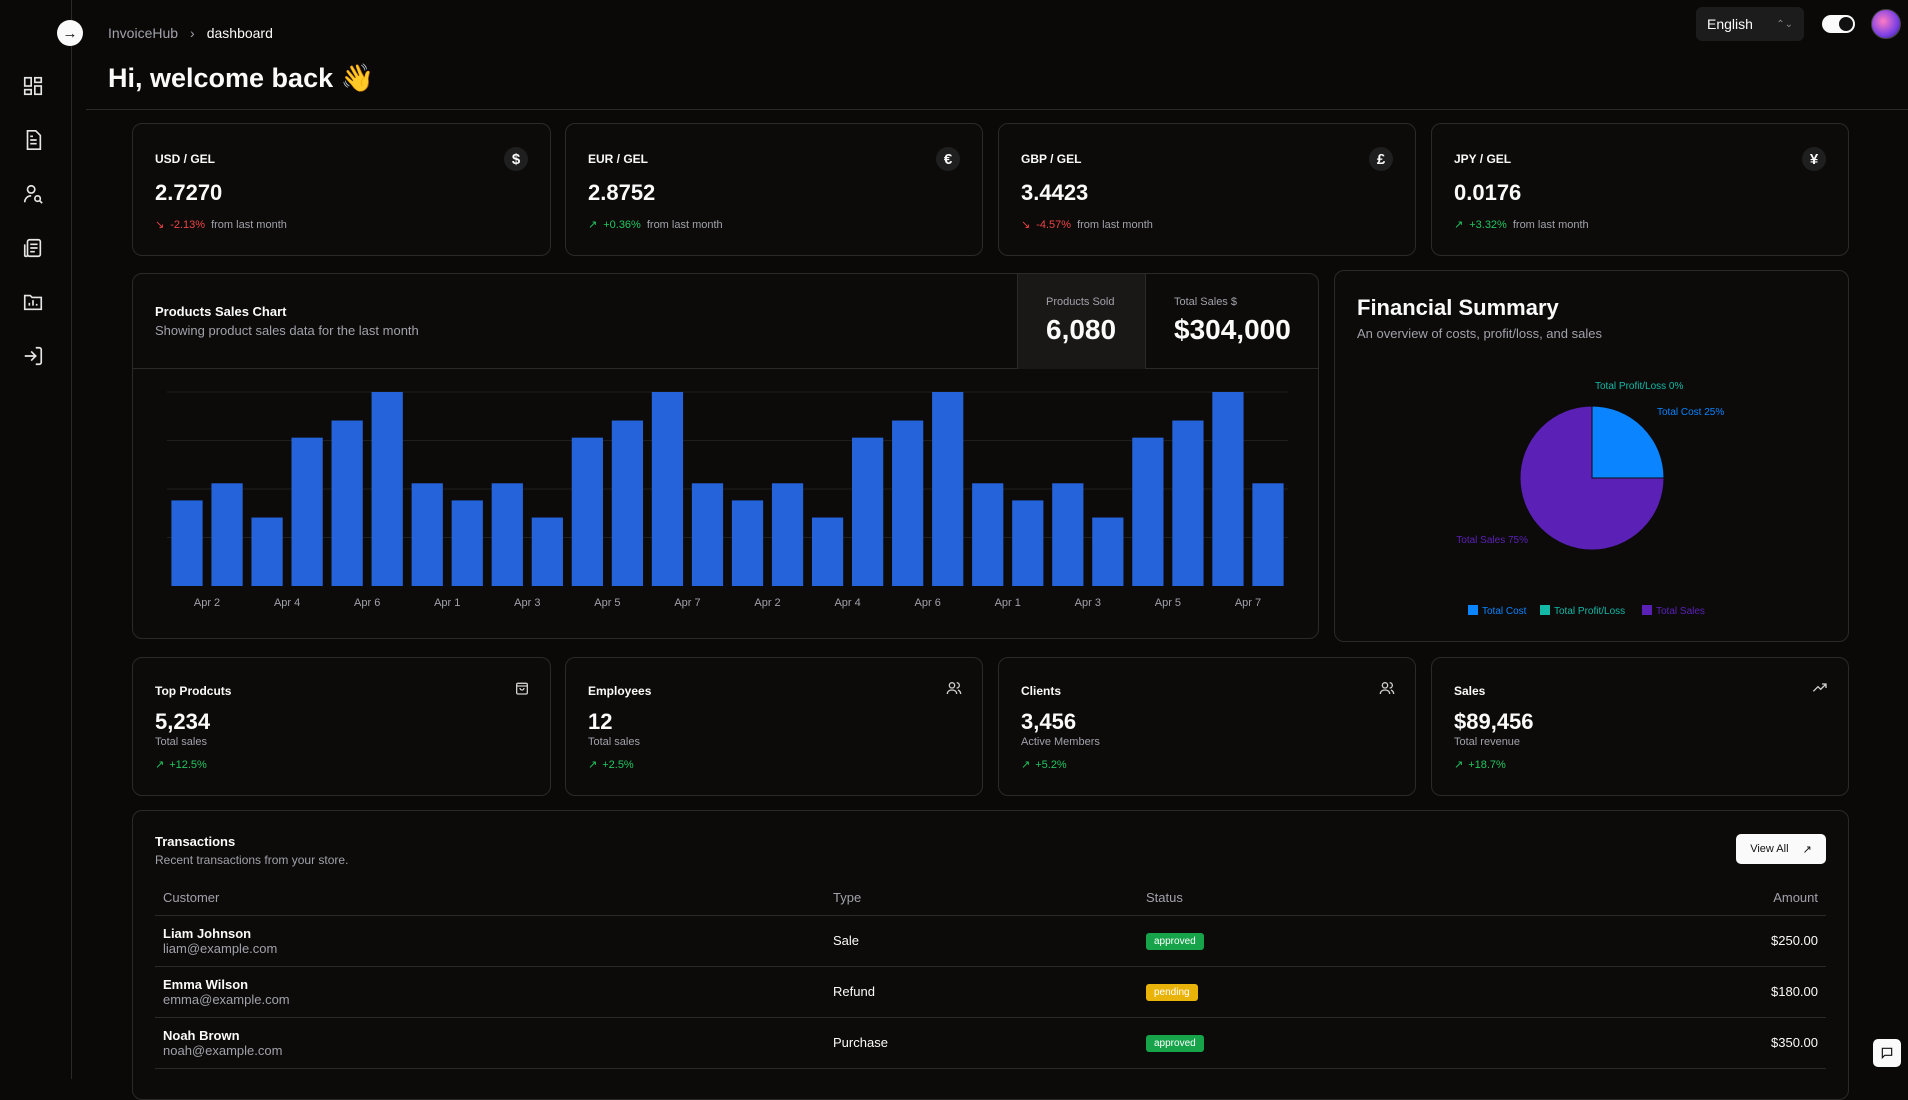 The width and height of the screenshot is (1908, 1100). What do you see at coordinates (33, 248) in the screenshot?
I see `receipt-icon` at bounding box center [33, 248].